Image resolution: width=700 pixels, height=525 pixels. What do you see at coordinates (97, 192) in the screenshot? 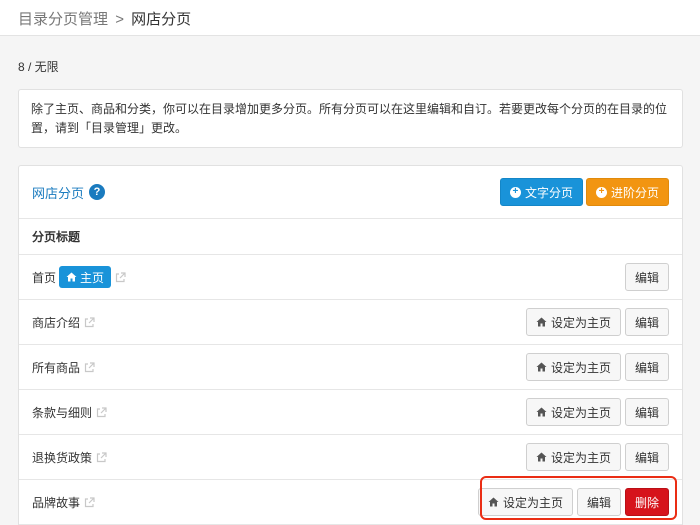
I see `help-icon: ?` at bounding box center [97, 192].